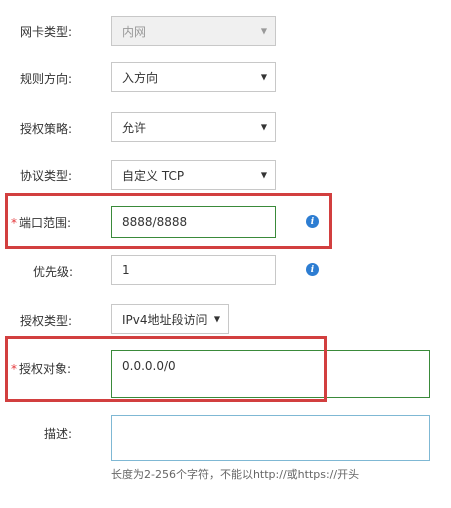  I want to click on auth-type-select: IPv4地址段访问 ▼, so click(170, 319).